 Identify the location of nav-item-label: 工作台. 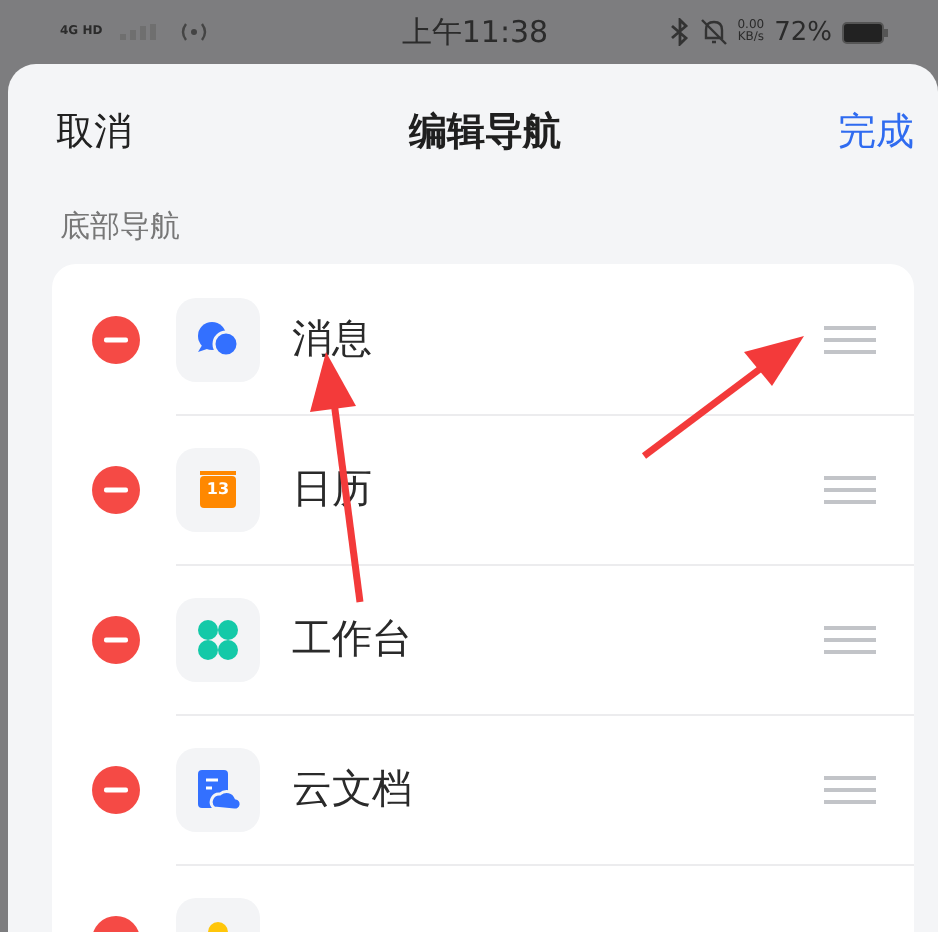
(353, 639).